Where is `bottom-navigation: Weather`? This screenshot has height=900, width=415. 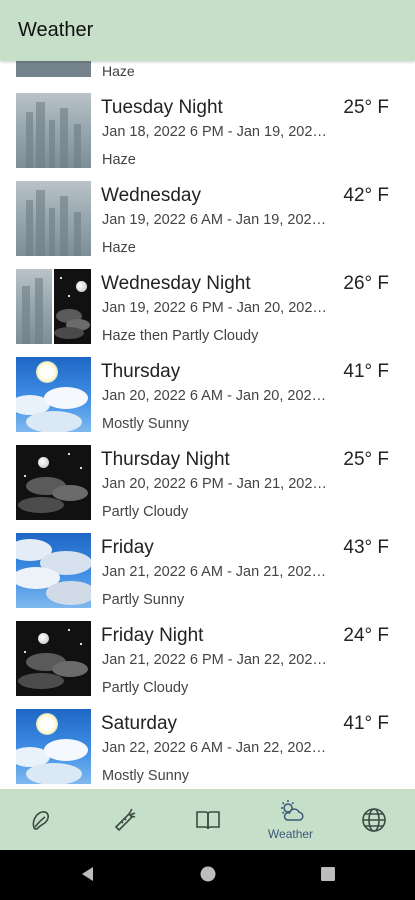
bottom-navigation: Weather is located at coordinates (207, 819).